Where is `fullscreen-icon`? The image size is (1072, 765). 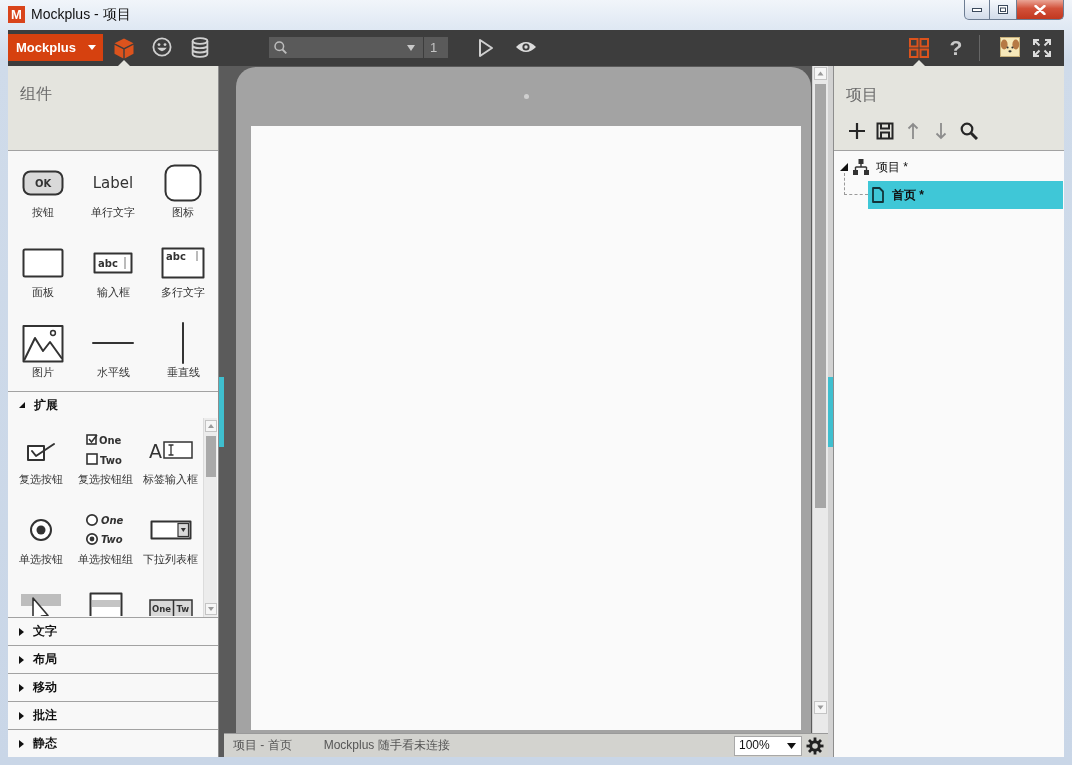 fullscreen-icon is located at coordinates (1042, 48).